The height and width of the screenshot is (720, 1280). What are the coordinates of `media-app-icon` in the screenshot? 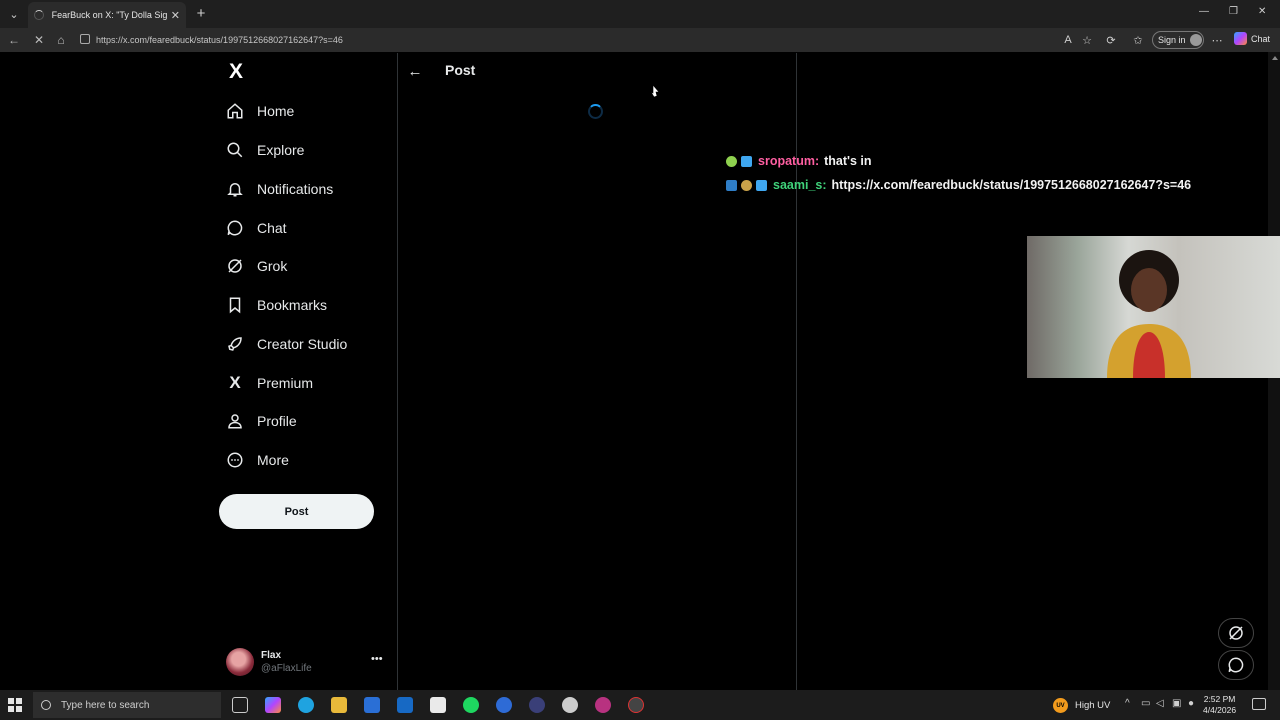 It's located at (537, 705).